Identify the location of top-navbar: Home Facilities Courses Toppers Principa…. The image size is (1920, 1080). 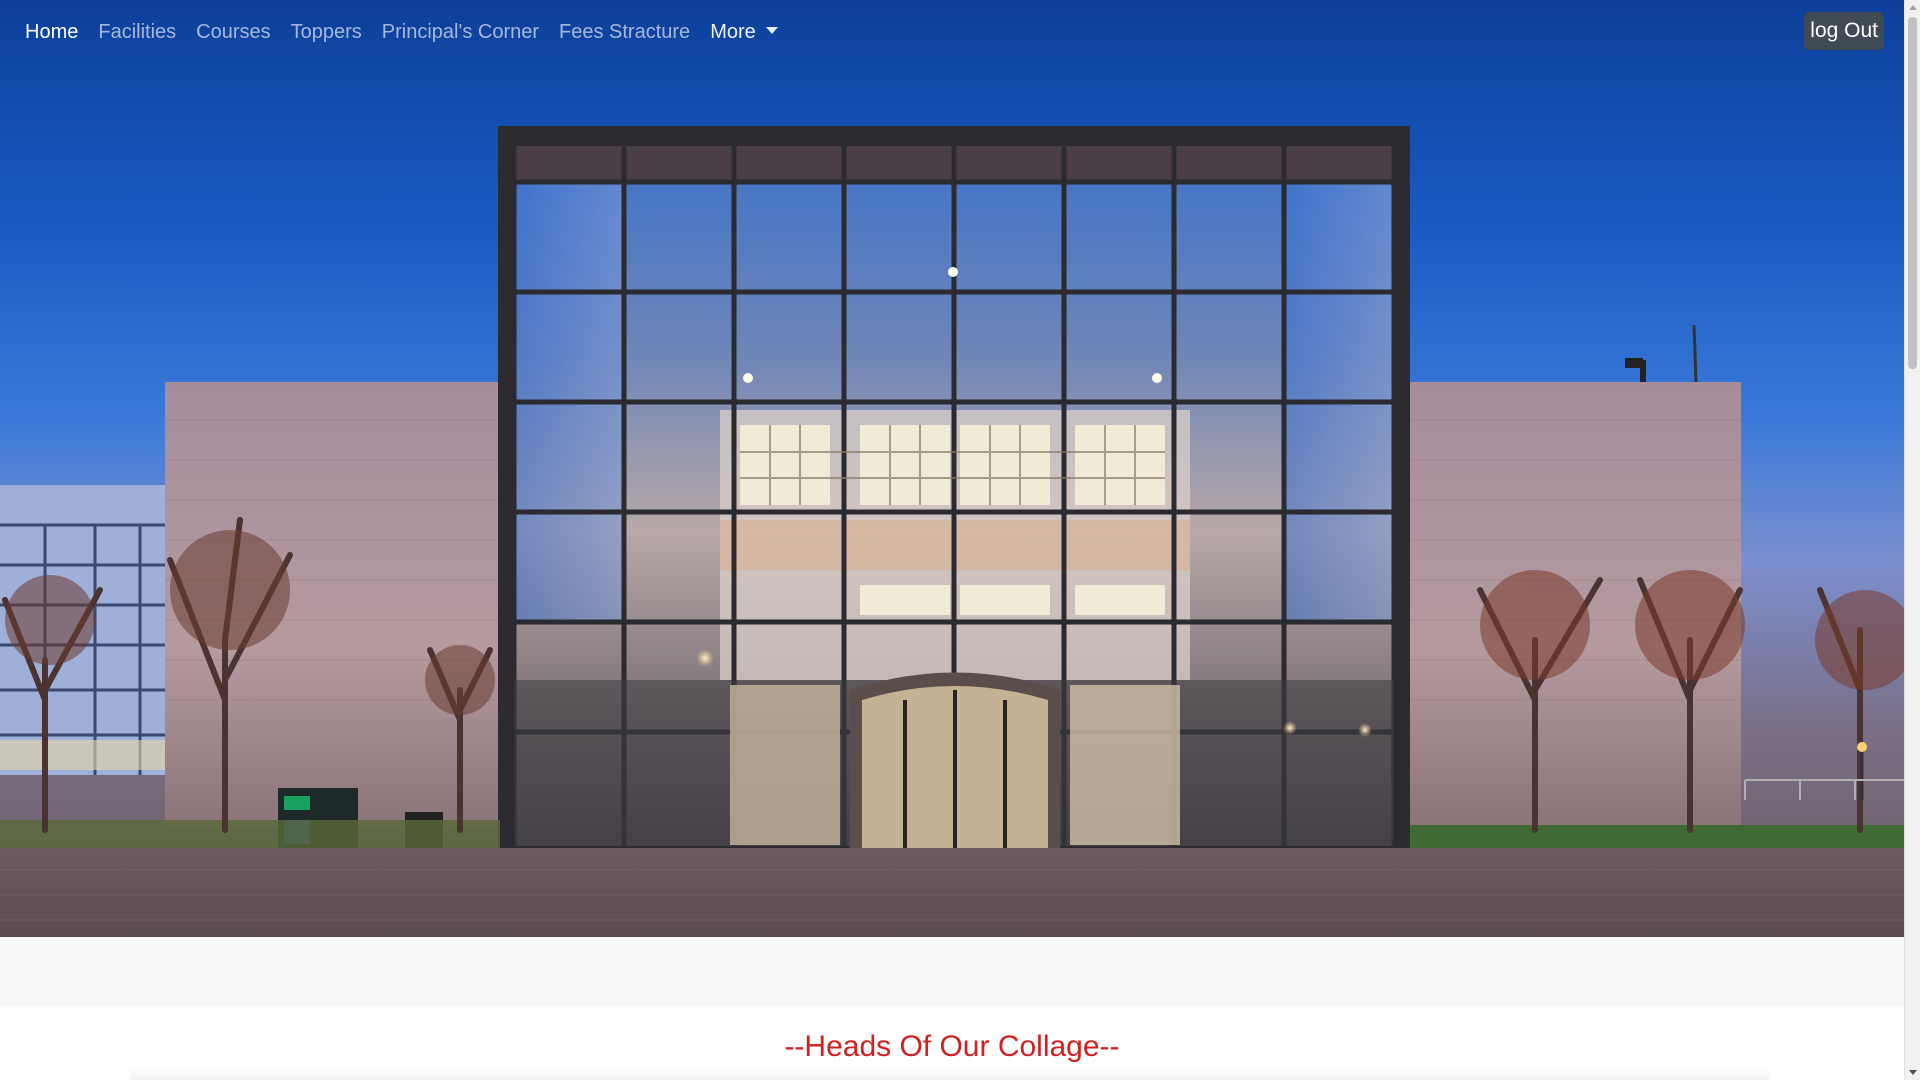
(952, 32).